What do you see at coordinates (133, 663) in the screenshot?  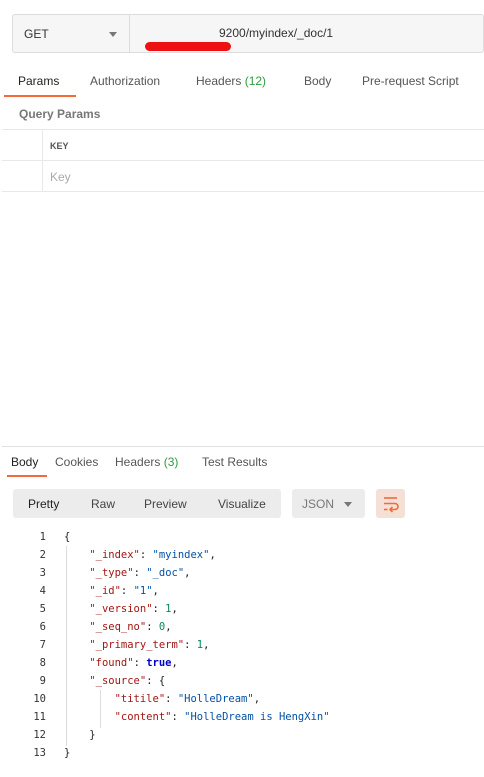 I see `code-line: "found": true,` at bounding box center [133, 663].